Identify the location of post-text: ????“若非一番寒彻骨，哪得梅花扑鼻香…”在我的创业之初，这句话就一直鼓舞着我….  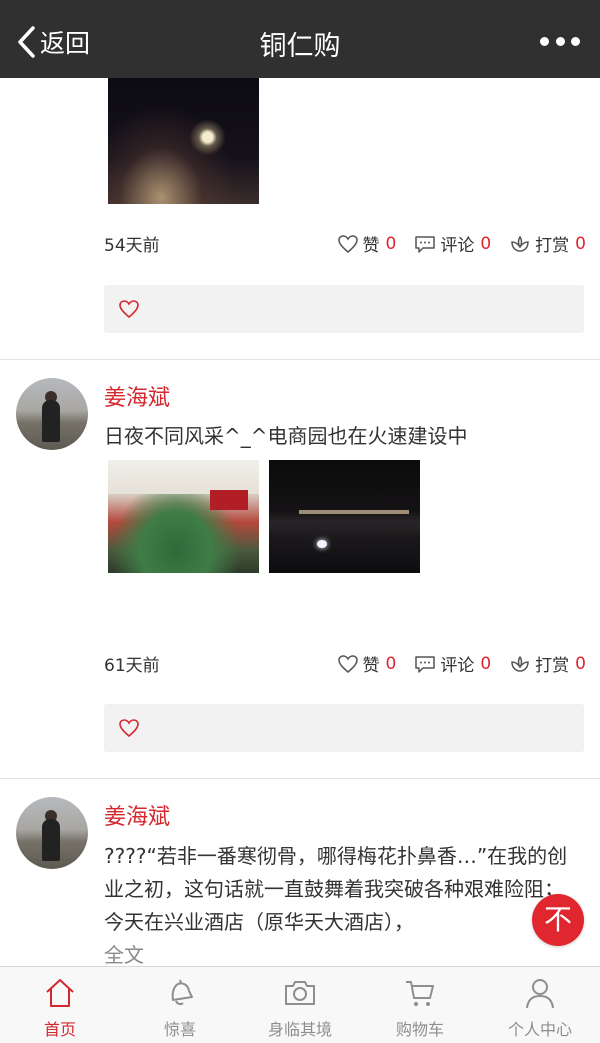
(343, 903).